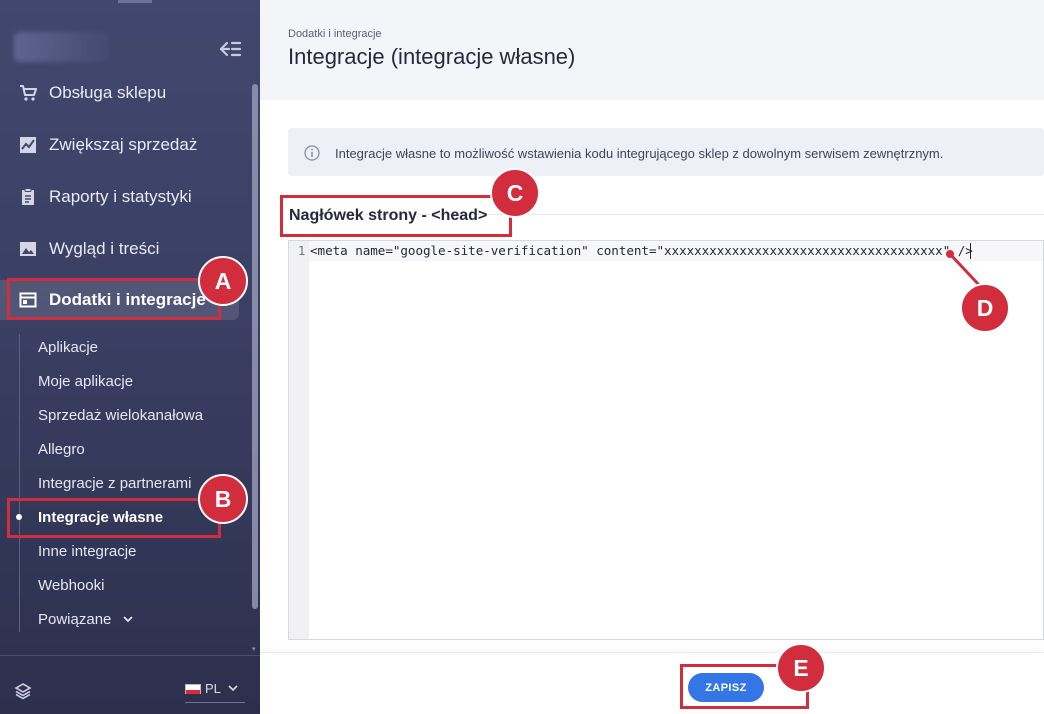 This screenshot has height=714, width=1044. What do you see at coordinates (302, 251) in the screenshot?
I see `line-number: 1` at bounding box center [302, 251].